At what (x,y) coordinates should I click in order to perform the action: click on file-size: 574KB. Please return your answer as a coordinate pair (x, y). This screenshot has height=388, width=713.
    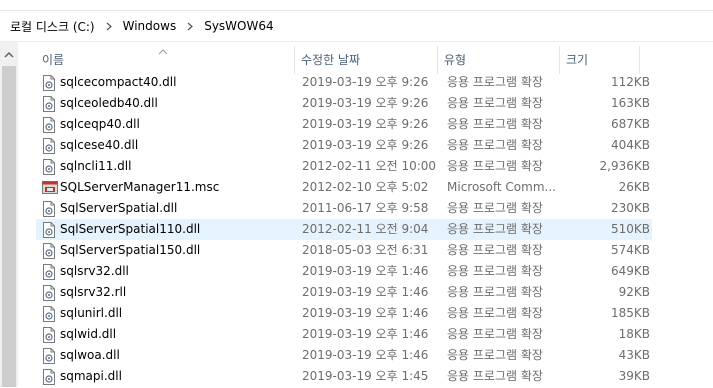
    Looking at the image, I should click on (630, 250).